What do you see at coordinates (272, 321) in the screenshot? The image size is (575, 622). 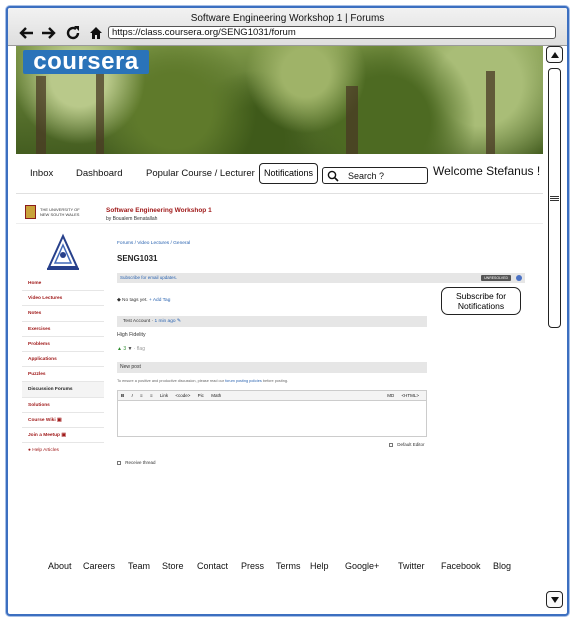 I see `post-header: Test Account · 1 min ago ✎` at bounding box center [272, 321].